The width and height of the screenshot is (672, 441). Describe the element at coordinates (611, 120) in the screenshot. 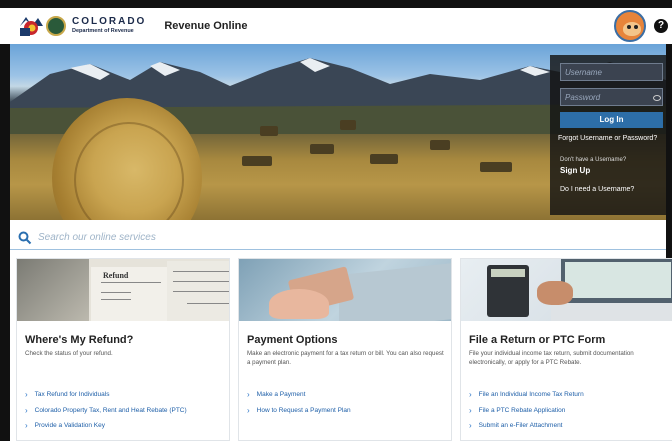

I see `login-button: Log In` at that location.